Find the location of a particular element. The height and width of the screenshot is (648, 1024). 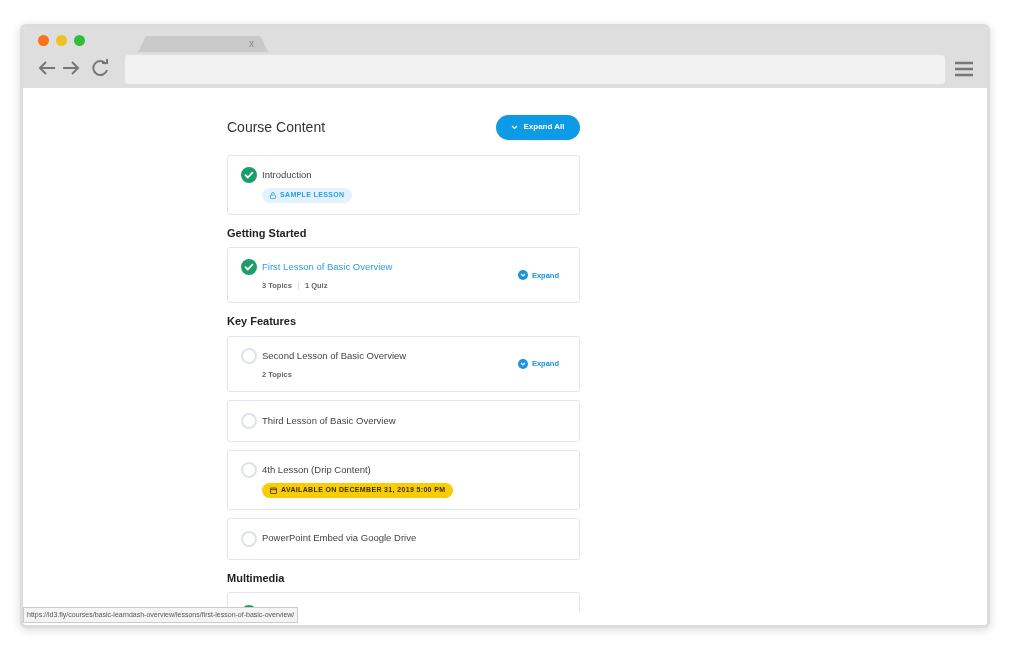

section-heading: Getting Started is located at coordinates (267, 233).